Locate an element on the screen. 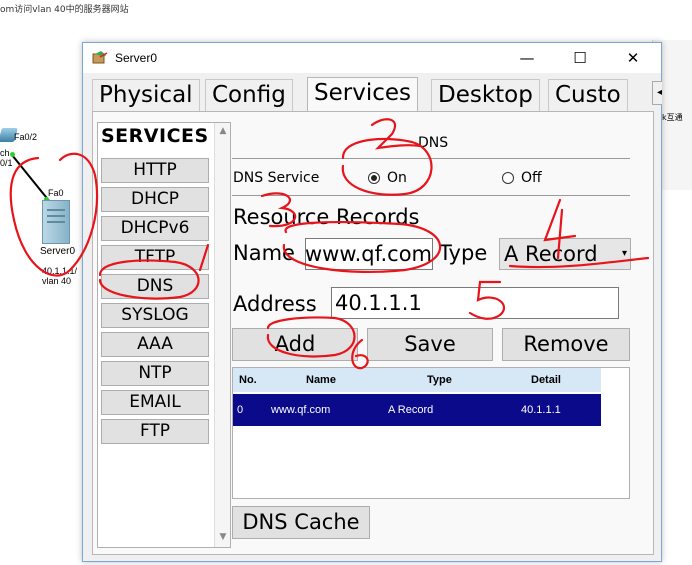  switch-name-label: ch is located at coordinates (5, 153).